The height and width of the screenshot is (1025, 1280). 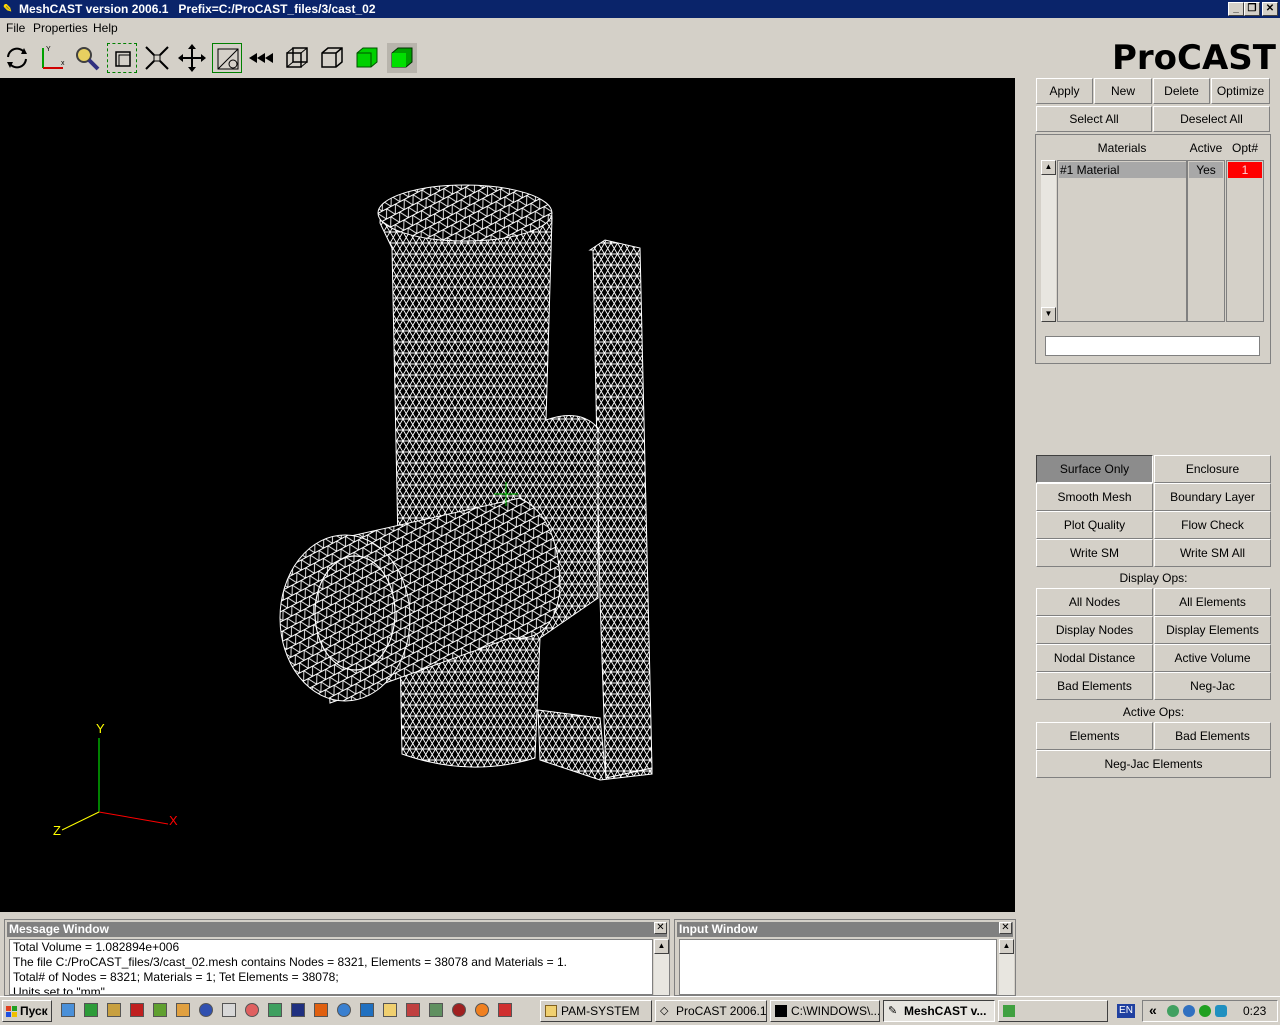 I want to click on folder-icon, so click(x=551, y=1011).